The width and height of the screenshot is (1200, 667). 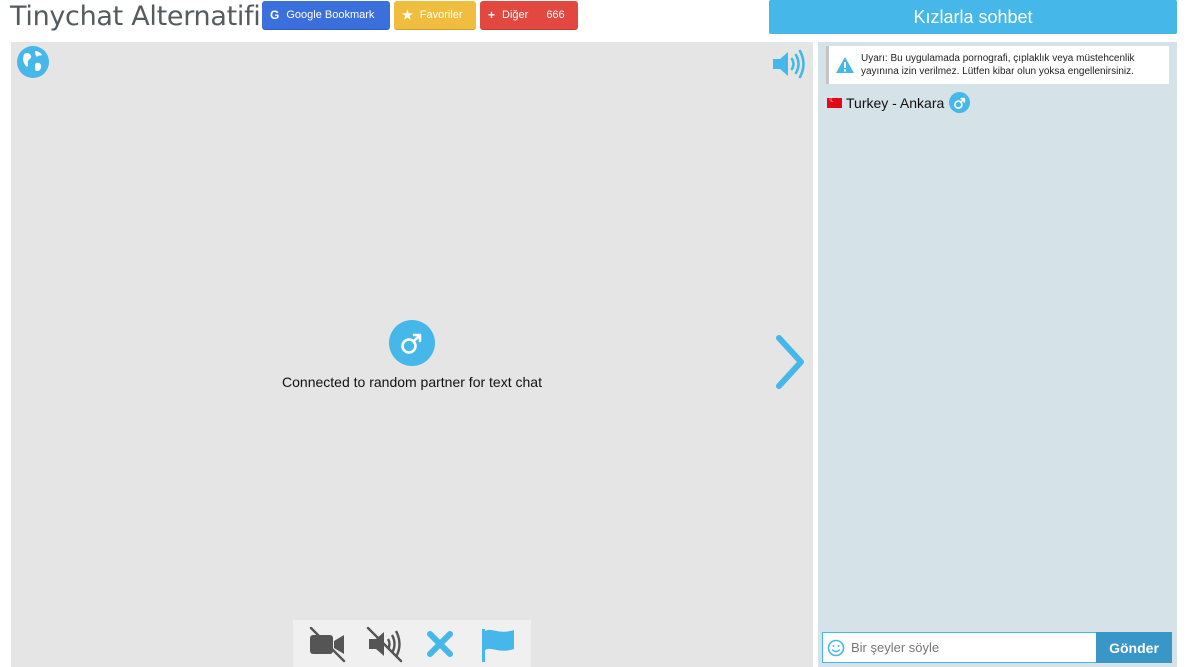 I want to click on send-button: Gönder, so click(x=1134, y=647).